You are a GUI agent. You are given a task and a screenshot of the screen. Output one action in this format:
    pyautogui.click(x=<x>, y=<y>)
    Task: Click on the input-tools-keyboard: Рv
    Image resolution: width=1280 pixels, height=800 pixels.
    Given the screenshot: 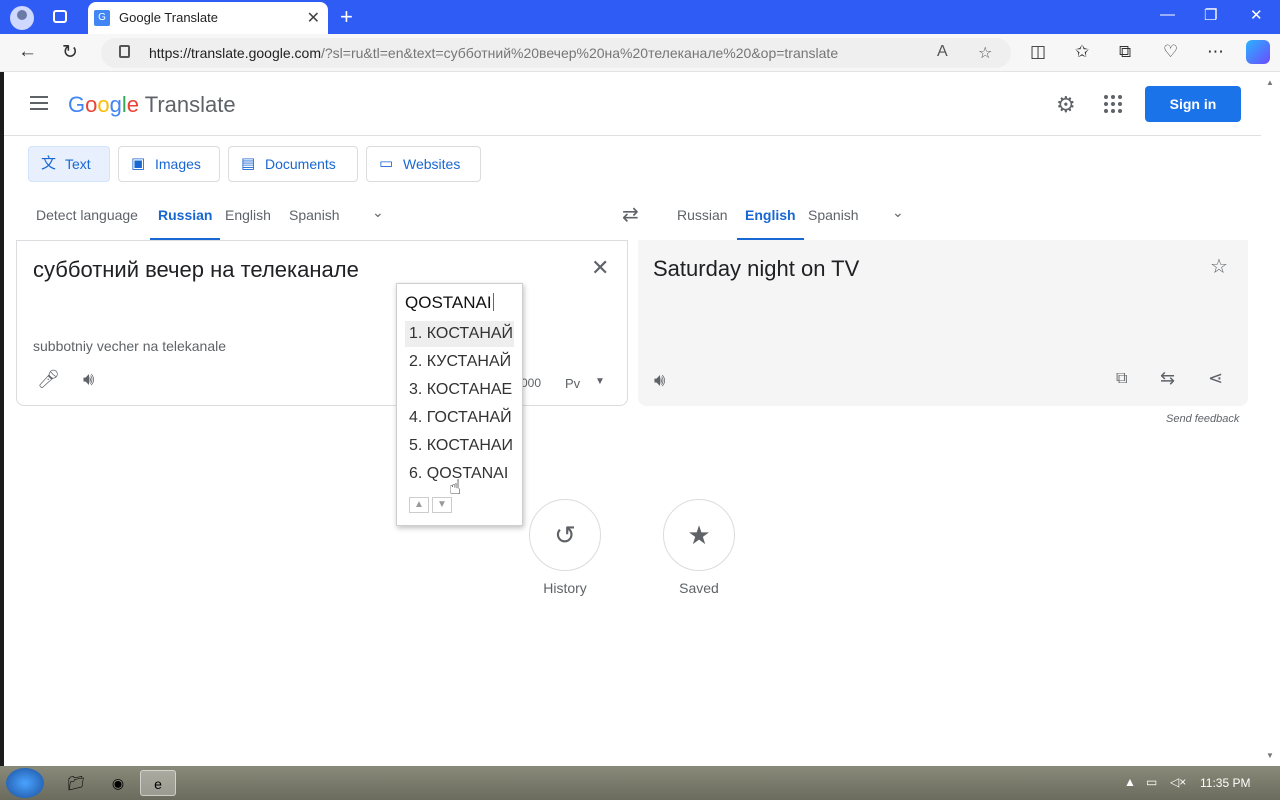 What is the action you would take?
    pyautogui.click(x=572, y=383)
    